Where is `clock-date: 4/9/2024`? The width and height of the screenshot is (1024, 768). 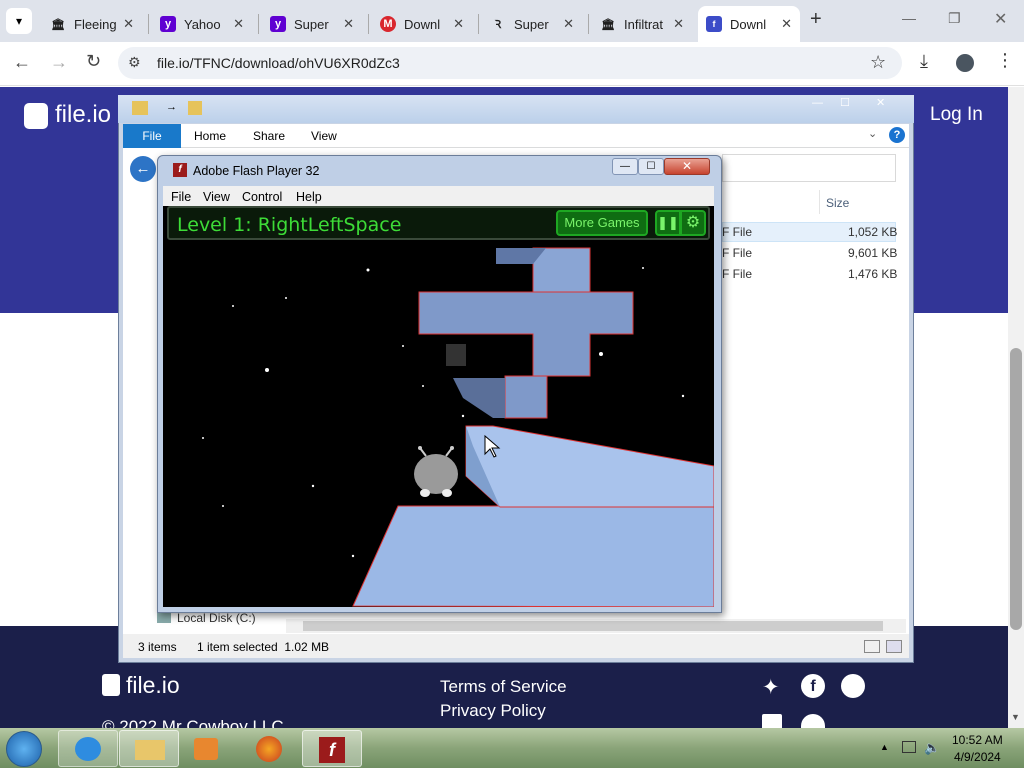
clock-date: 4/9/2024 is located at coordinates (977, 757).